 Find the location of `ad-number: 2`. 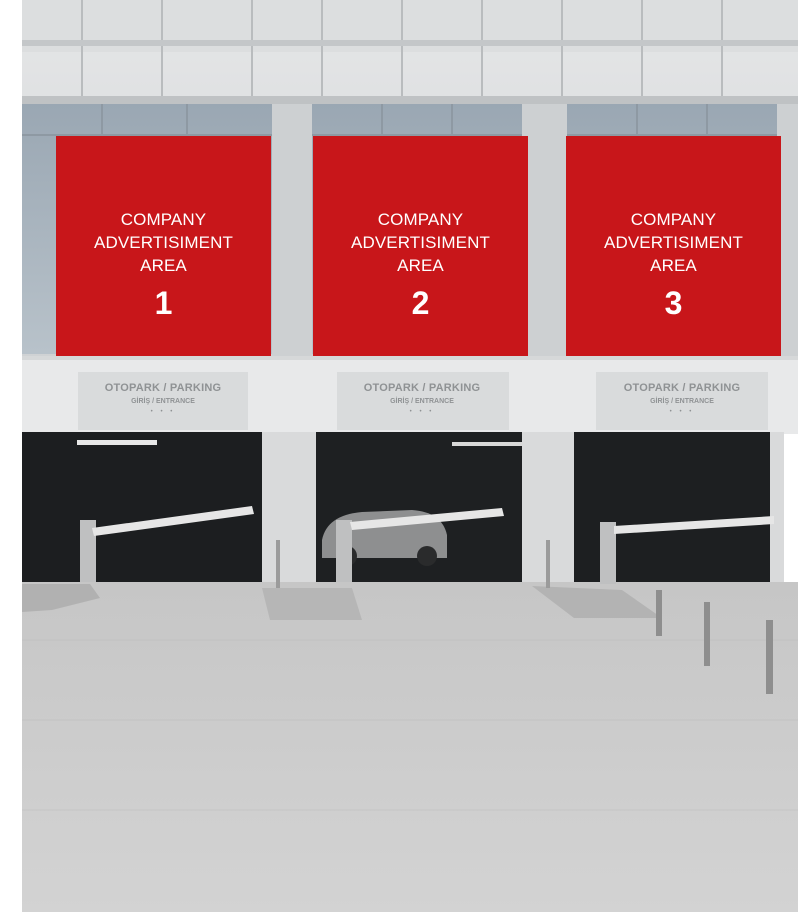

ad-number: 2 is located at coordinates (420, 303).